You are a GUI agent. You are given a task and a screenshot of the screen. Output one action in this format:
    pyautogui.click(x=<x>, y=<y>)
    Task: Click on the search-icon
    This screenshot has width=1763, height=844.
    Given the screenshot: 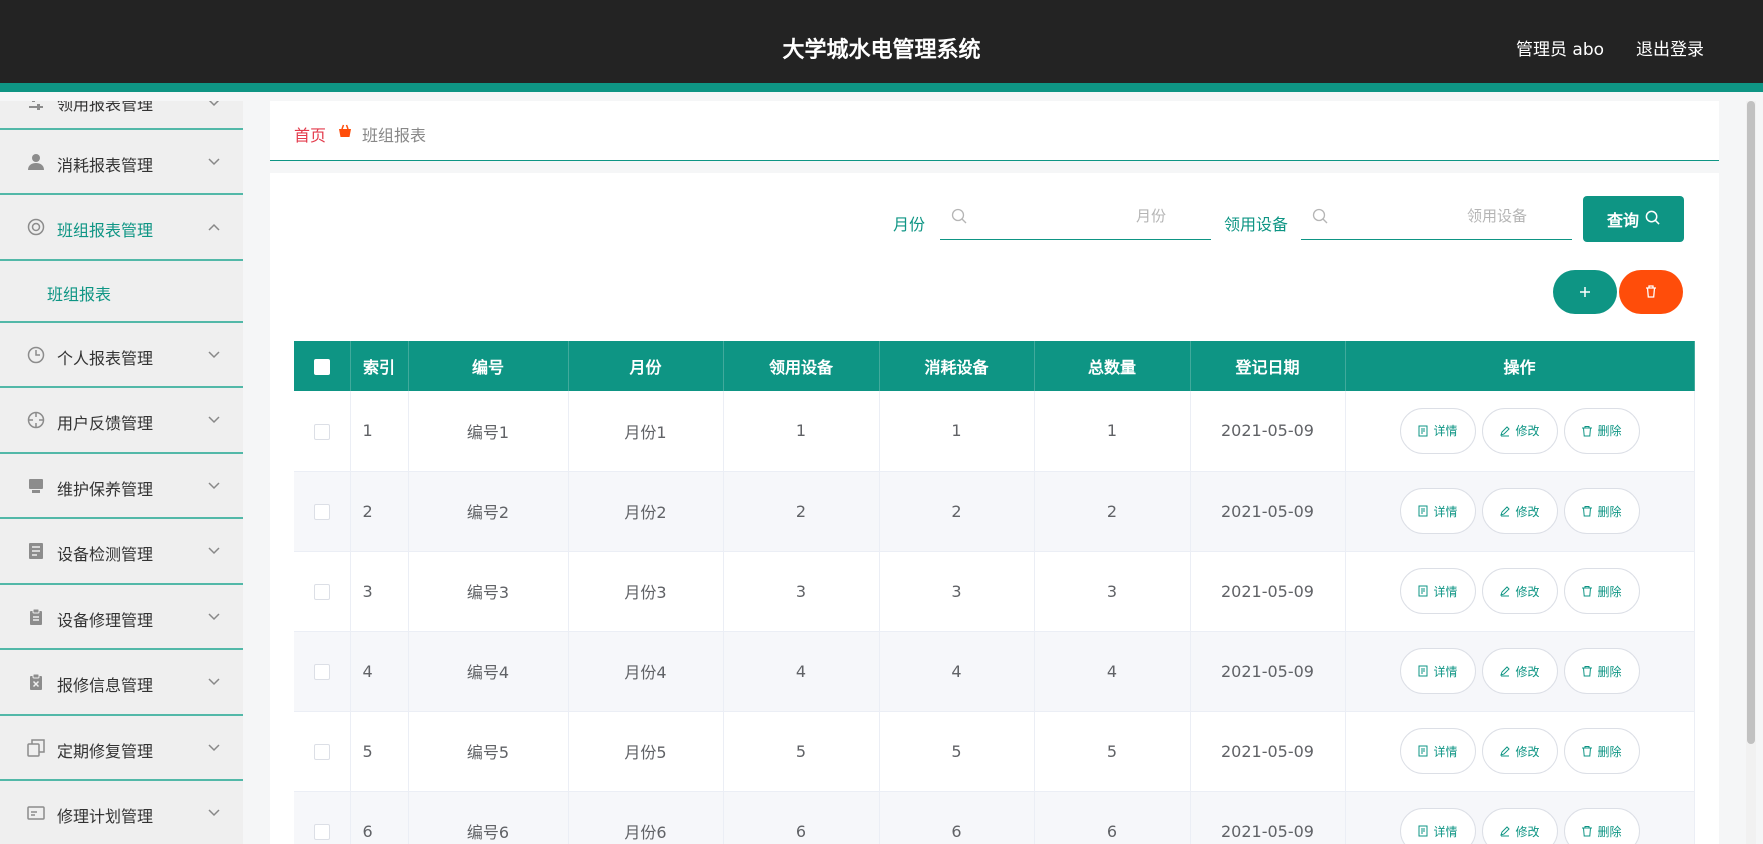 What is the action you would take?
    pyautogui.click(x=1320, y=216)
    